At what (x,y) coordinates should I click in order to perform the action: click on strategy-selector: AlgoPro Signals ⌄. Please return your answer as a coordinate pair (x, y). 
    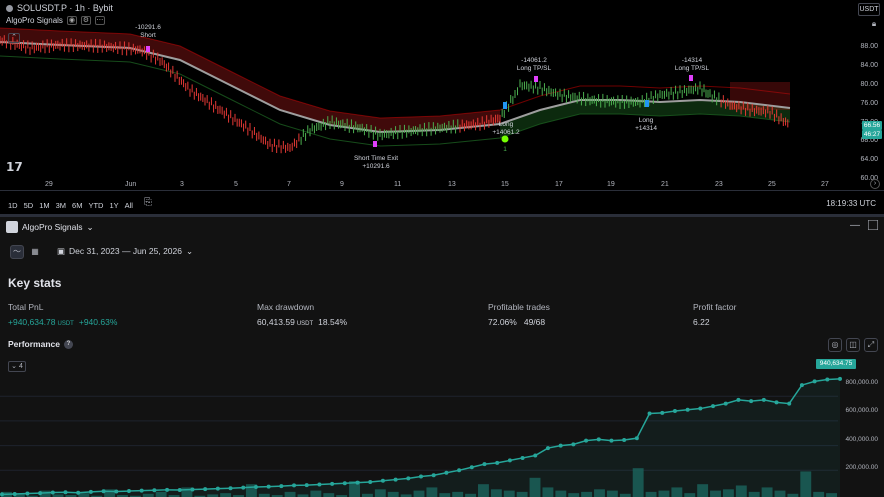
    Looking at the image, I should click on (58, 227).